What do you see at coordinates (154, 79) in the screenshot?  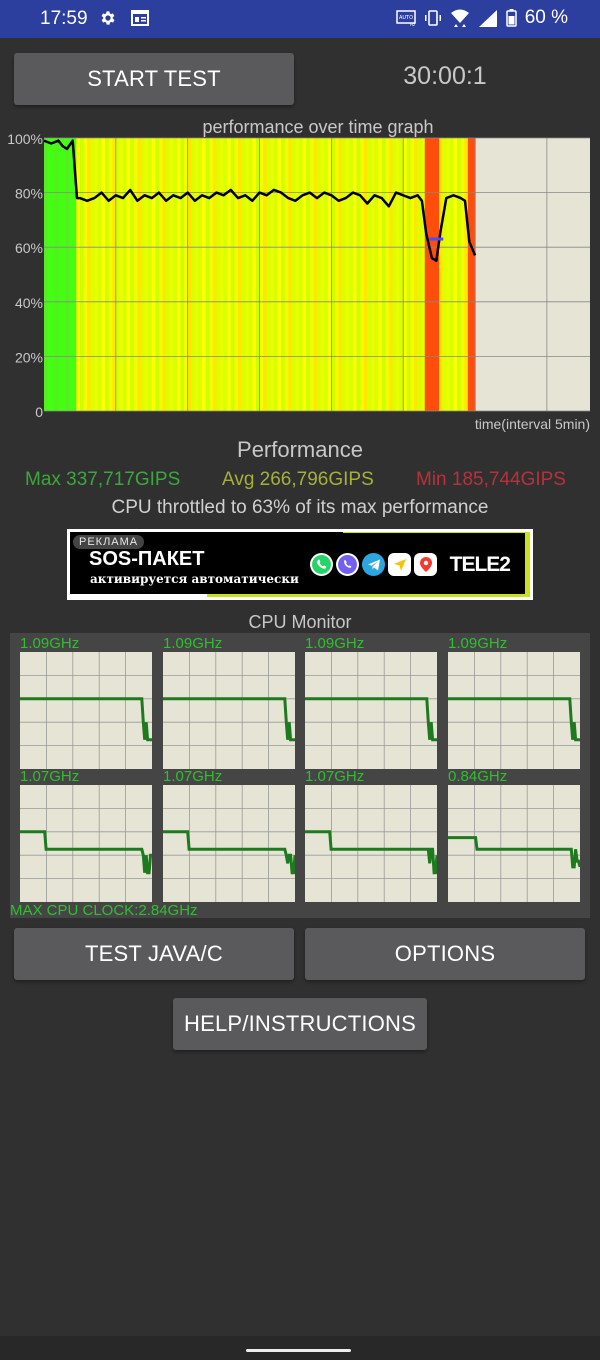 I see `start-test-button: START TEST` at bounding box center [154, 79].